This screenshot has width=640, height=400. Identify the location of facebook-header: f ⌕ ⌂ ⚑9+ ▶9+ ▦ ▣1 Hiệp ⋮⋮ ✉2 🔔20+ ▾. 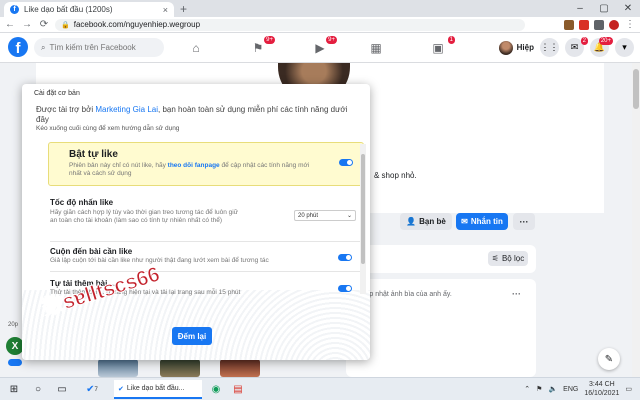
(320, 48).